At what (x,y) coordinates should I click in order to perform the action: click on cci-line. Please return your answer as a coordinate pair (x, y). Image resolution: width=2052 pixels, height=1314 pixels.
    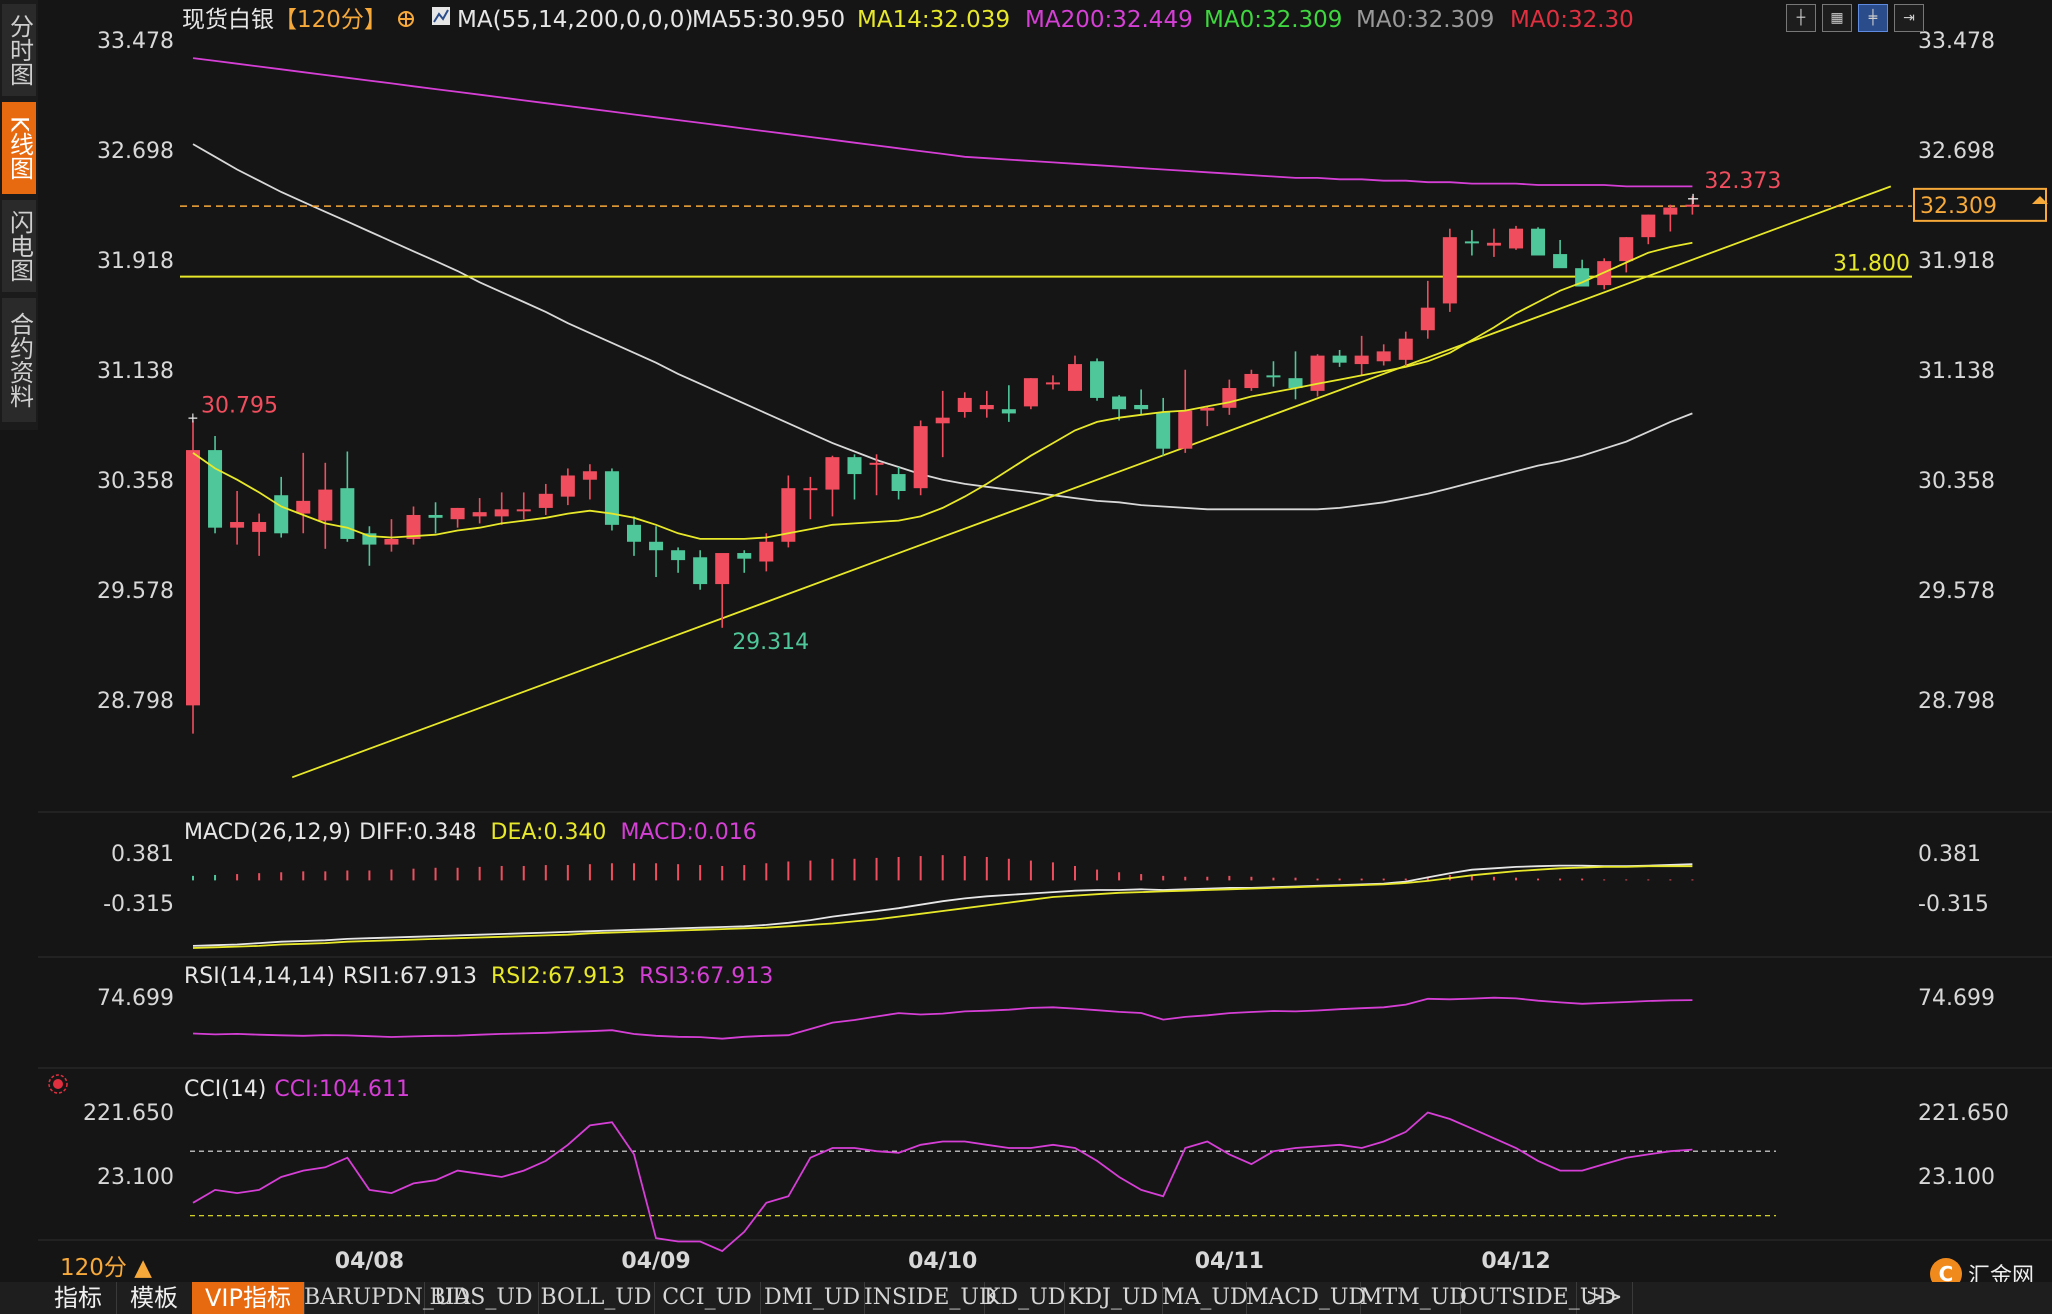
    Looking at the image, I should click on (942, 1182).